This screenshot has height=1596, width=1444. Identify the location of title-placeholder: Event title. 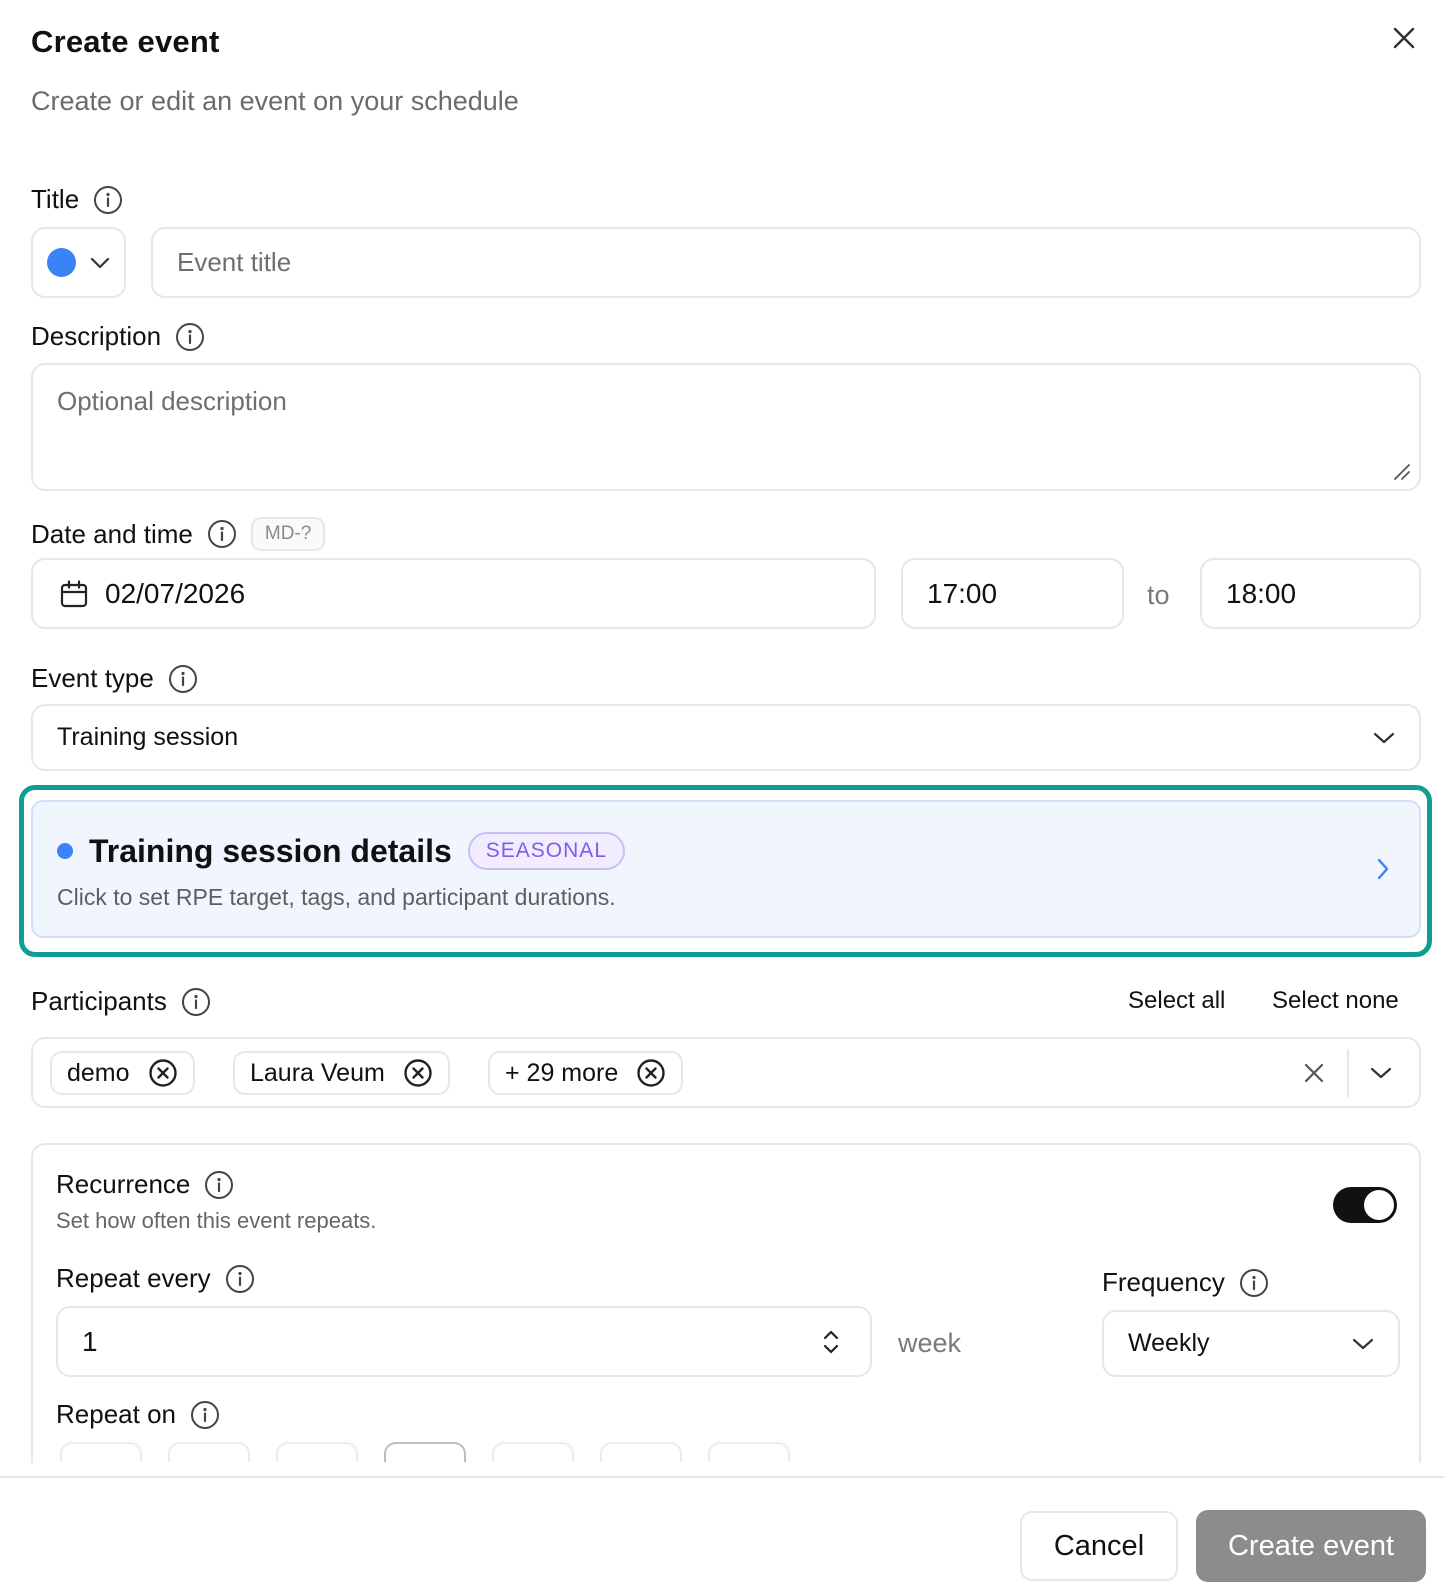
(234, 262).